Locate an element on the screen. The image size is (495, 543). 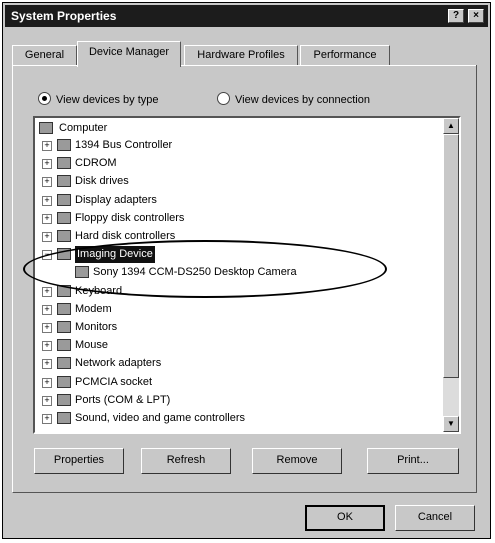
tree-item-label: Hard disk controllers is located at coordinates (125, 236).